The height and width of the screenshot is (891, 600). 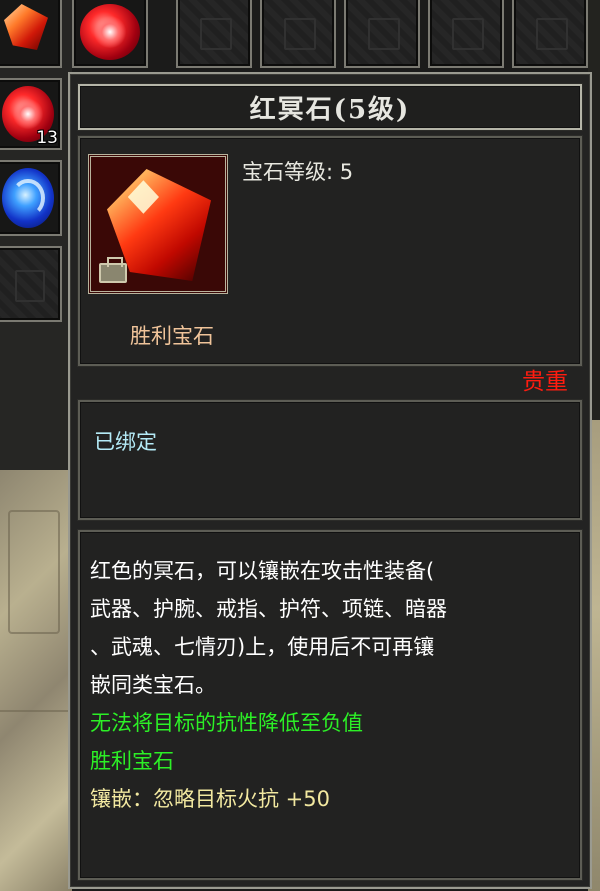 What do you see at coordinates (47, 138) in the screenshot?
I see `stack-count: 13` at bounding box center [47, 138].